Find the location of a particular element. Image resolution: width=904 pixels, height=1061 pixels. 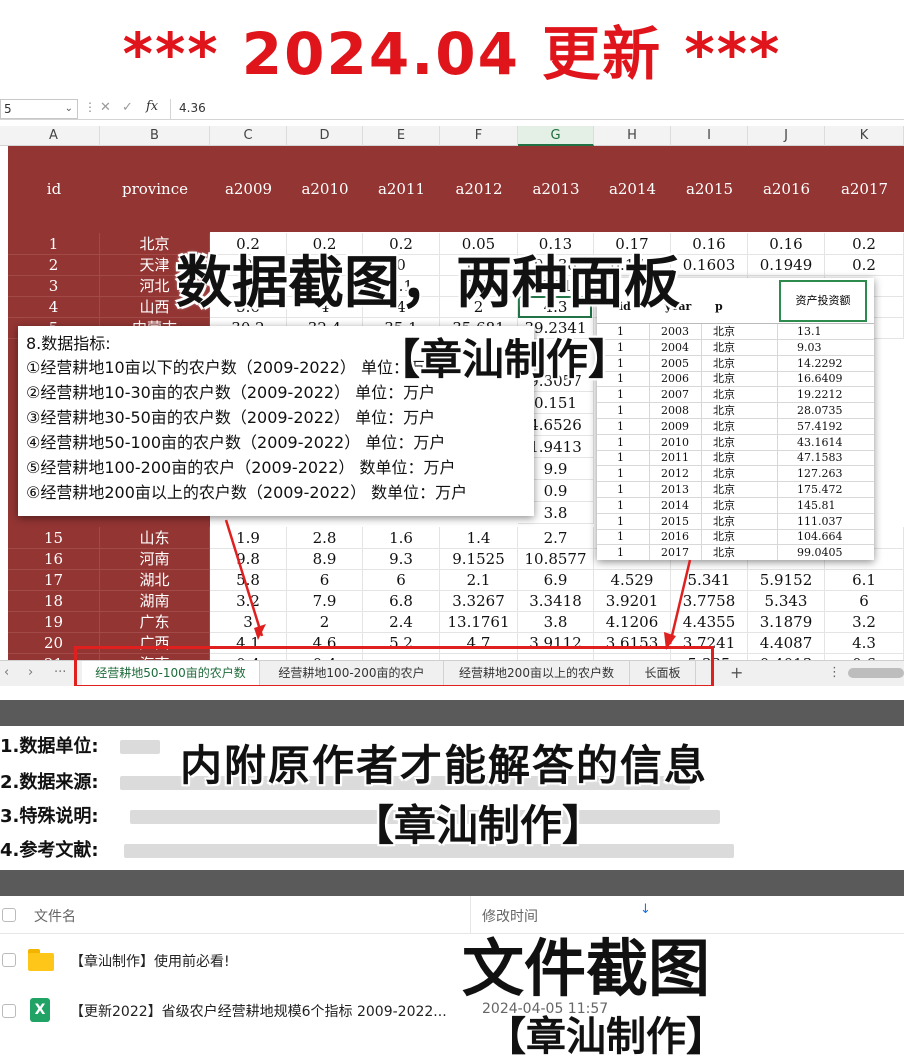

tab-more-icon: ··· is located at coordinates (60, 672).